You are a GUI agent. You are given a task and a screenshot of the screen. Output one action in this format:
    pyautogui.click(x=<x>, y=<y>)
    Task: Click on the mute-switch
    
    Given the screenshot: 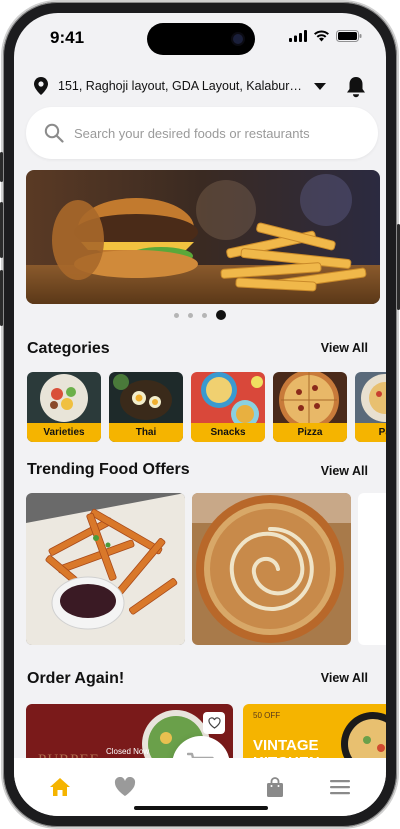 What is the action you would take?
    pyautogui.click(x=1, y=167)
    